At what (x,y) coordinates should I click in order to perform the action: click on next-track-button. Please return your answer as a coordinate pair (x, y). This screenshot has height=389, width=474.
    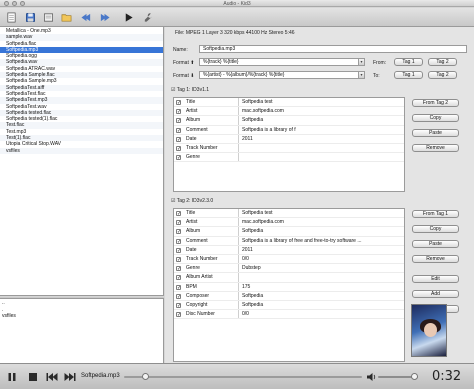
    Looking at the image, I should click on (70, 377).